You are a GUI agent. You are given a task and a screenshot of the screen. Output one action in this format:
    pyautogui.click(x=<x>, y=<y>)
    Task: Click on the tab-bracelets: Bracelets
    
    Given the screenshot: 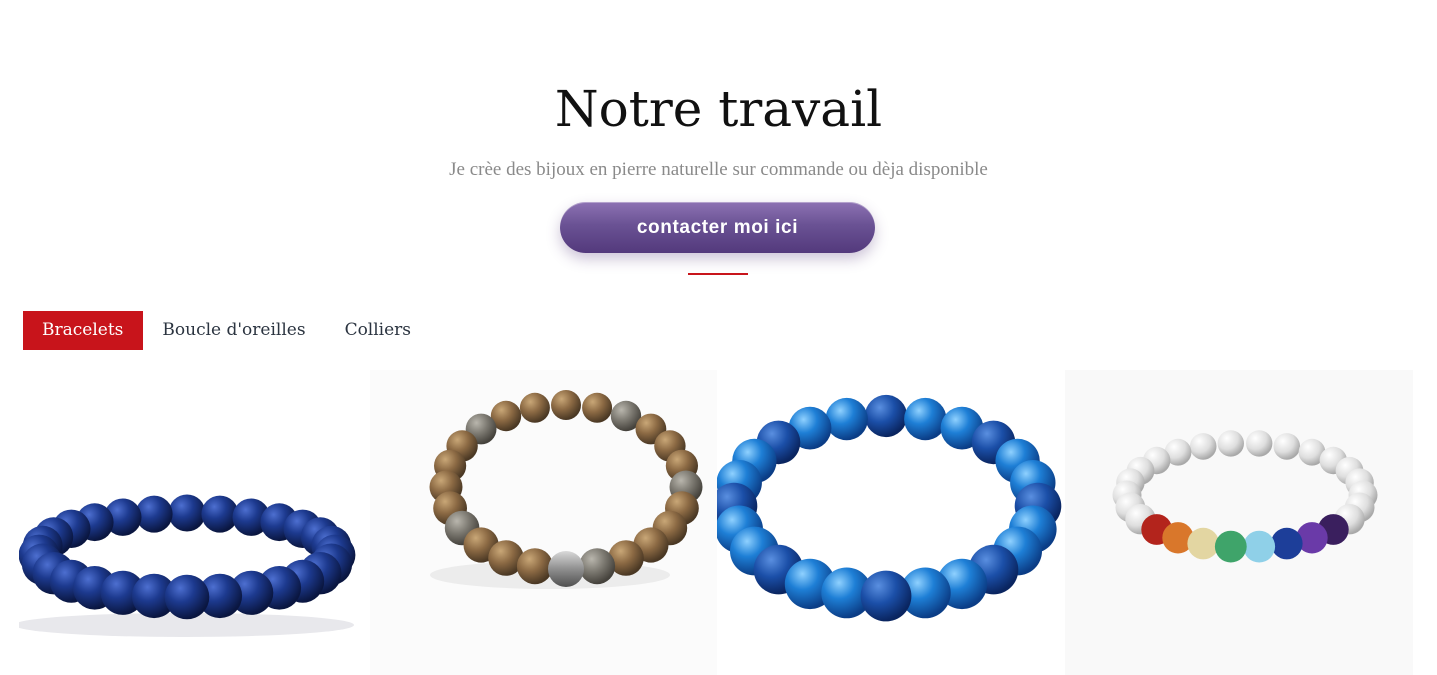 What is the action you would take?
    pyautogui.click(x=83, y=330)
    